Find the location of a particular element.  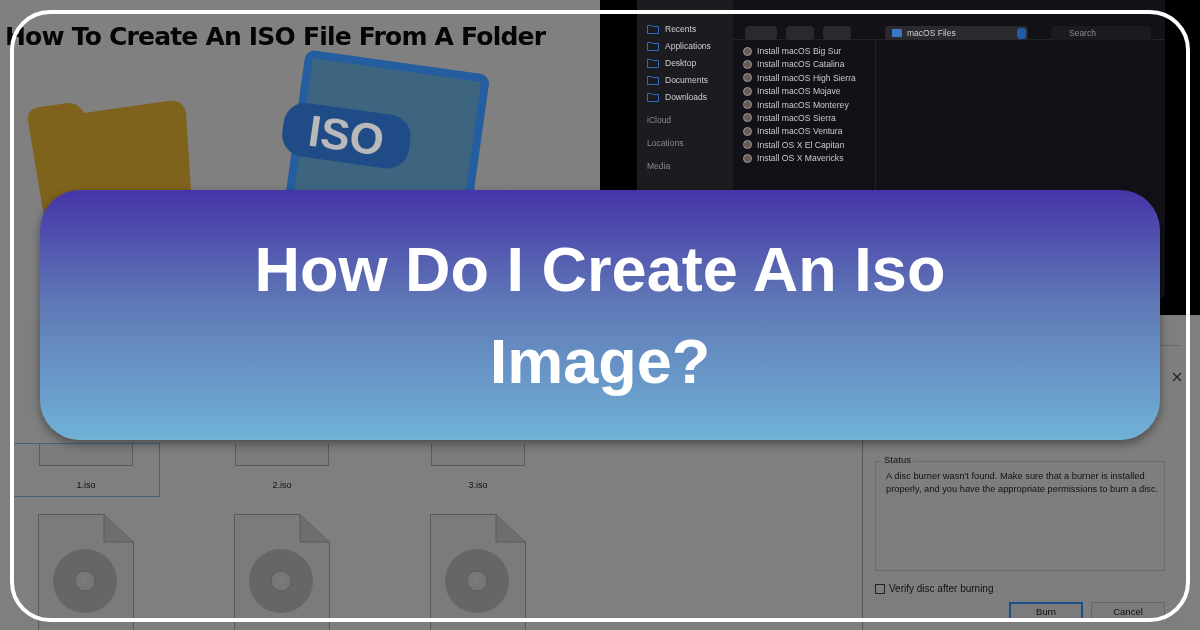

group-button is located at coordinates (837, 33).